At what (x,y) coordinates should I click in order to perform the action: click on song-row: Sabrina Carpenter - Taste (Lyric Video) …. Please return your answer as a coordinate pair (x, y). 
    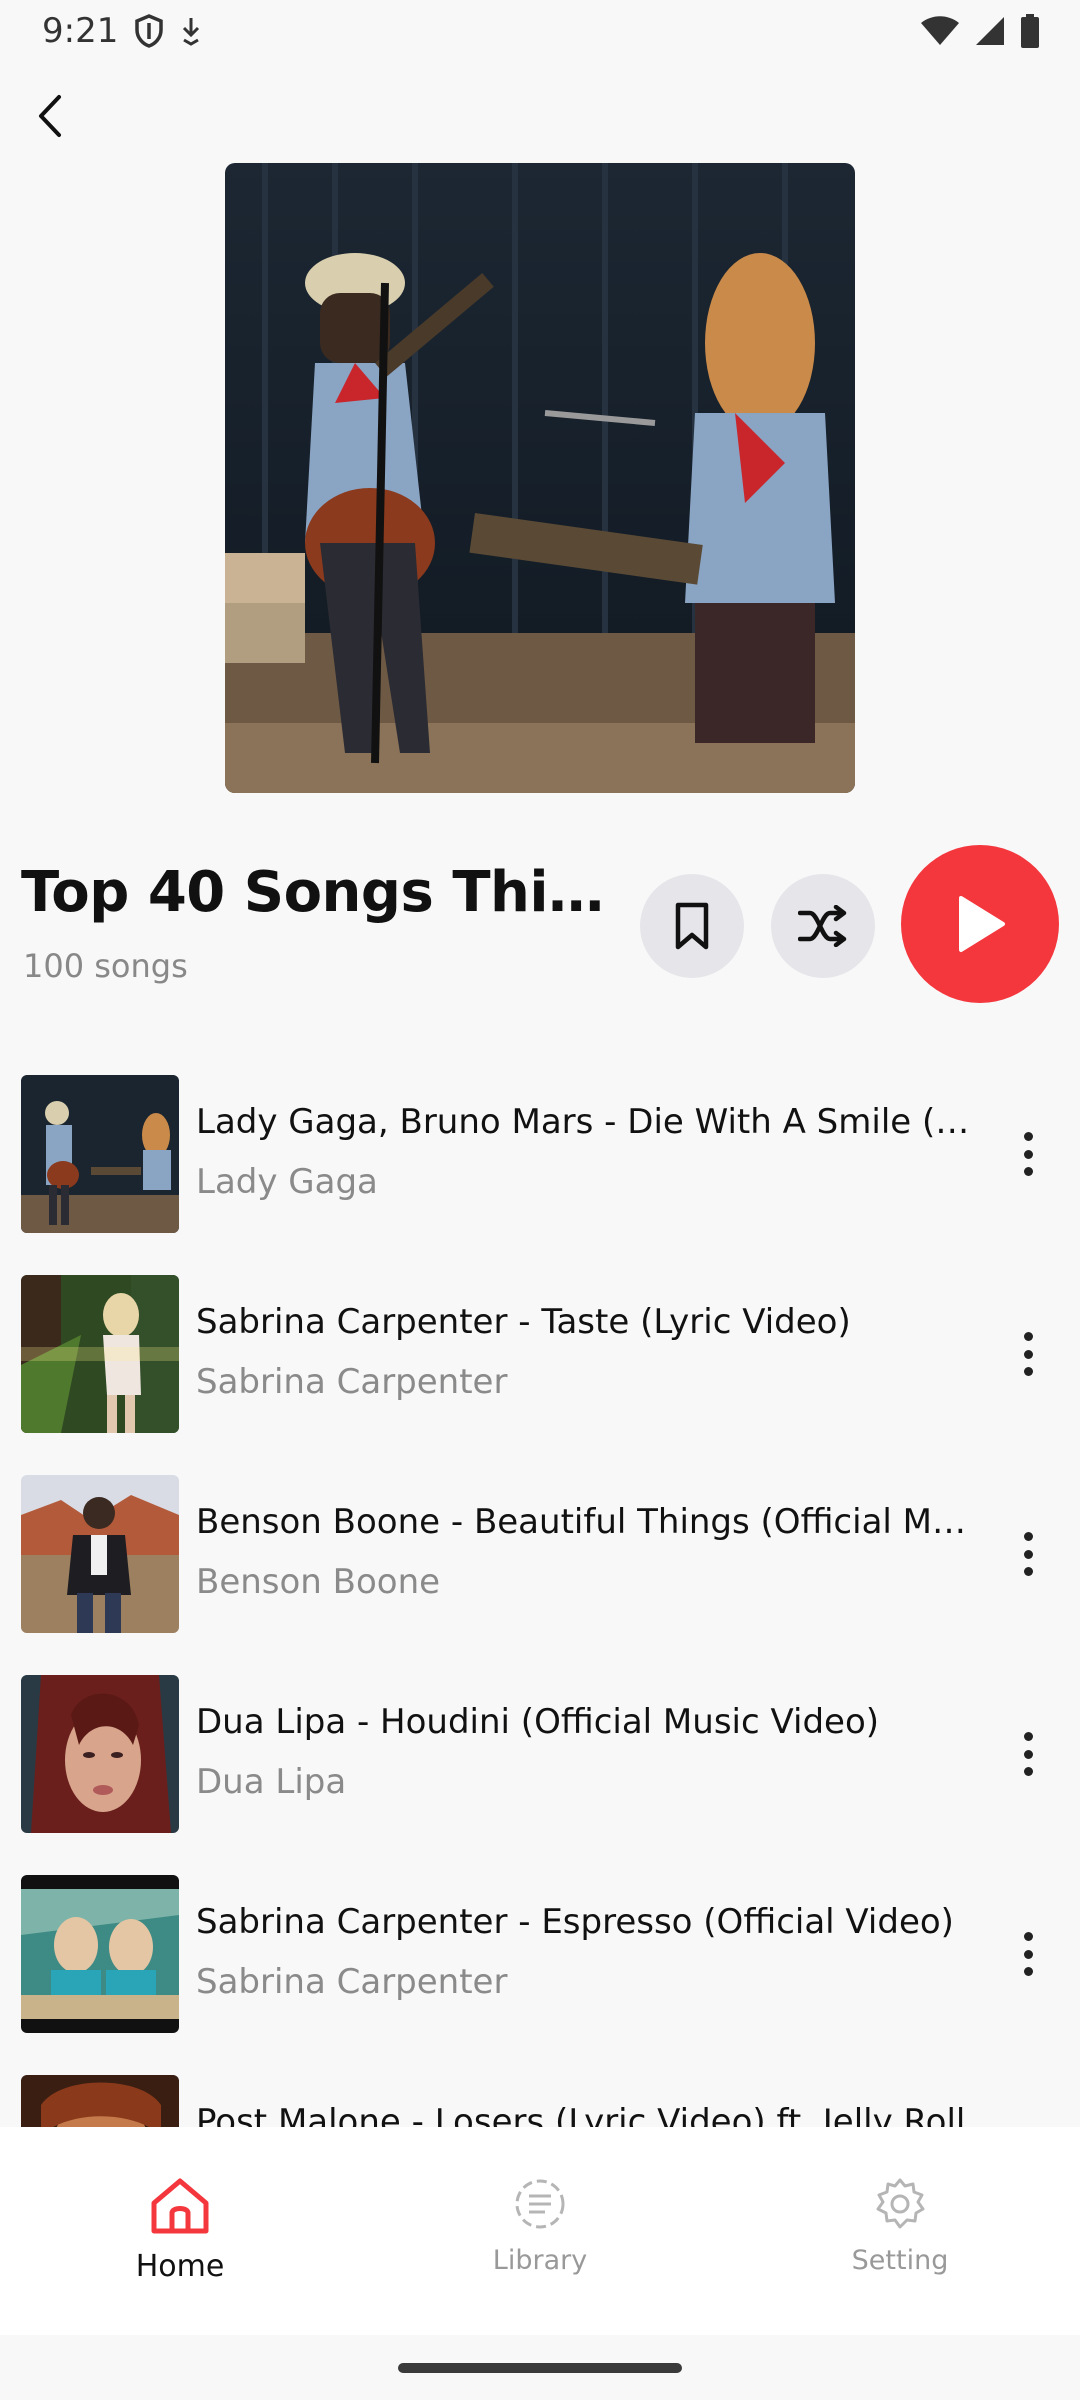
    Looking at the image, I should click on (540, 1360).